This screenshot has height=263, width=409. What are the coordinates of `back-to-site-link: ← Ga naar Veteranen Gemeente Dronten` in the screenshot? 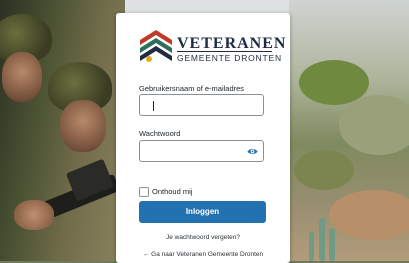 It's located at (203, 254).